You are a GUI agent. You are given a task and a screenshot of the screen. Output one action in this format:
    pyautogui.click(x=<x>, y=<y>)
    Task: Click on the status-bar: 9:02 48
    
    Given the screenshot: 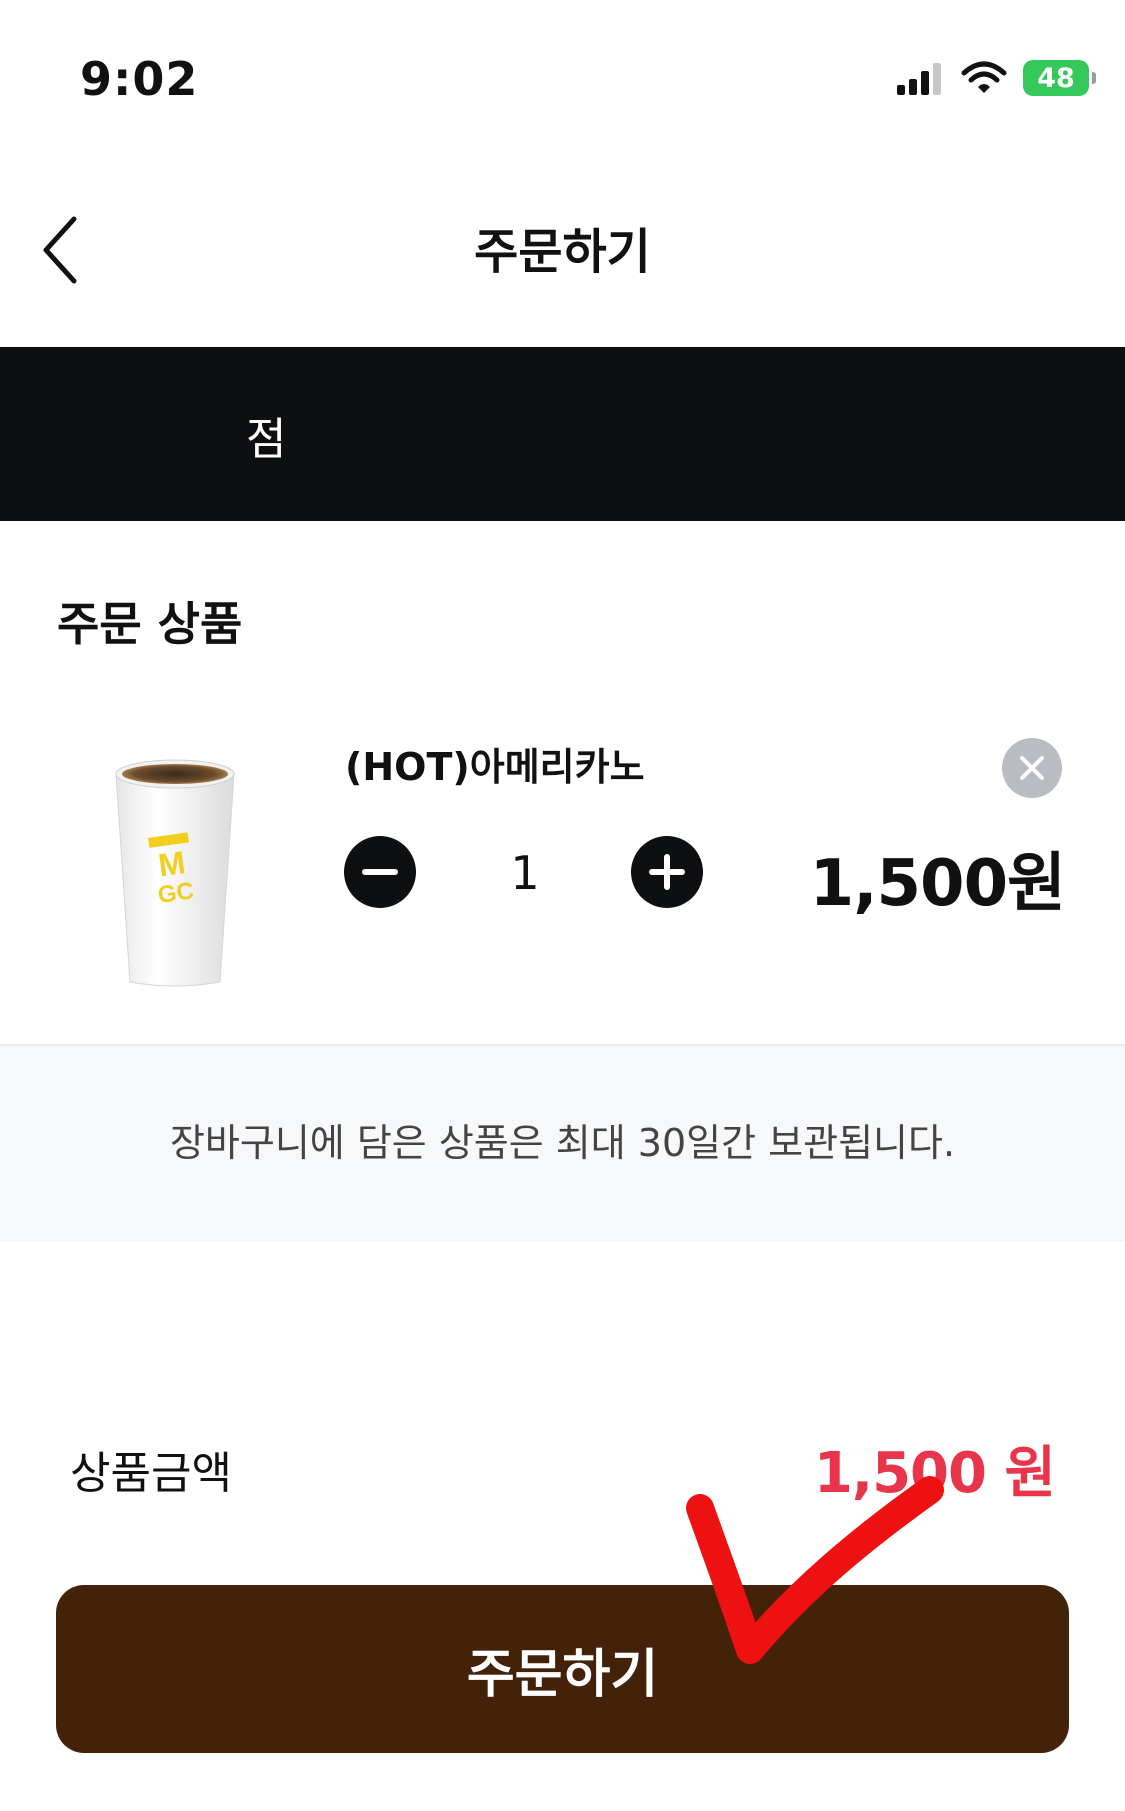 What is the action you would take?
    pyautogui.click(x=562, y=75)
    